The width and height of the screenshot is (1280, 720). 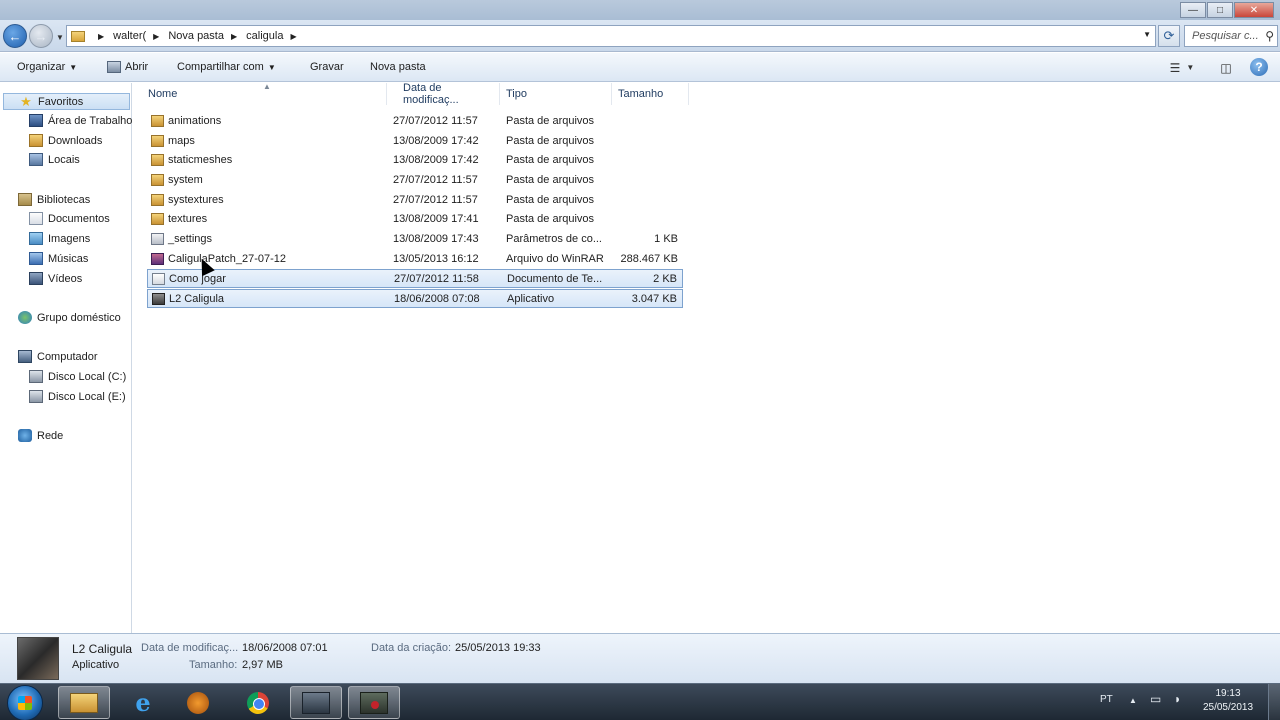 What do you see at coordinates (69, 317) in the screenshot?
I see `sidebar-item-homegroup: Grupo doméstico` at bounding box center [69, 317].